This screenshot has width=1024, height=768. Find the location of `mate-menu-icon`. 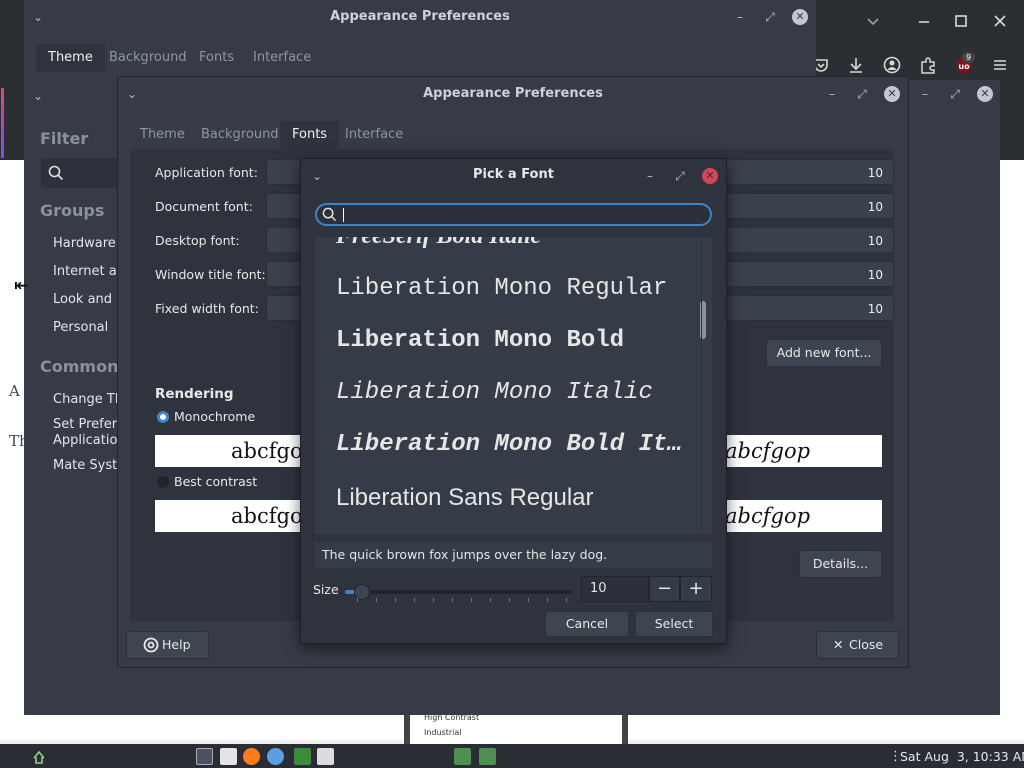

mate-menu-icon is located at coordinates (39, 756).